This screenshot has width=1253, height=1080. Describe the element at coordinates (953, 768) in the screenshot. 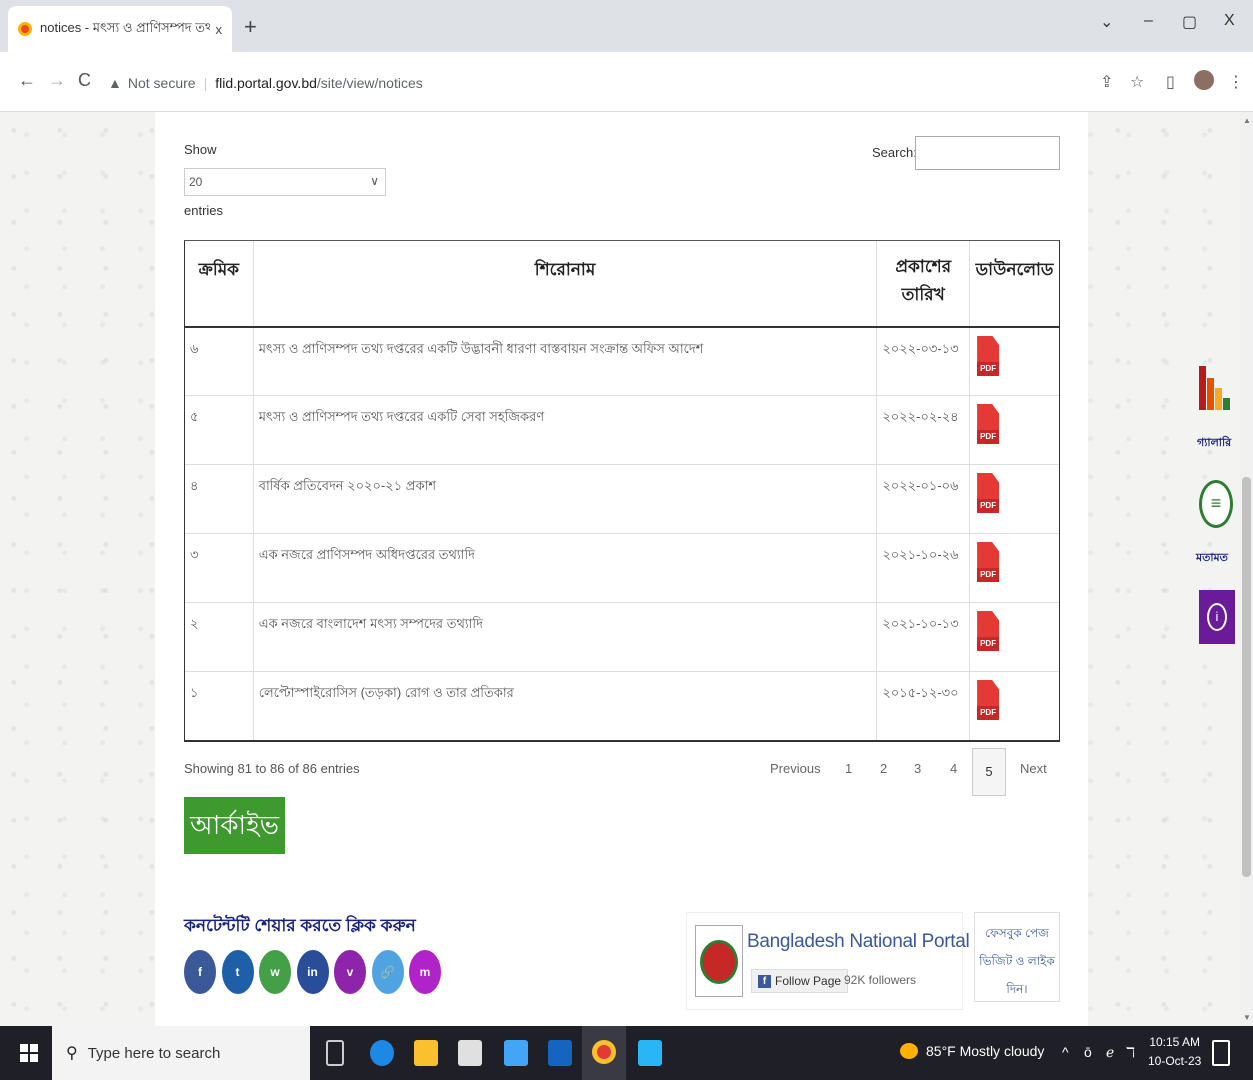

I see `pagination-page-4: 4` at that location.